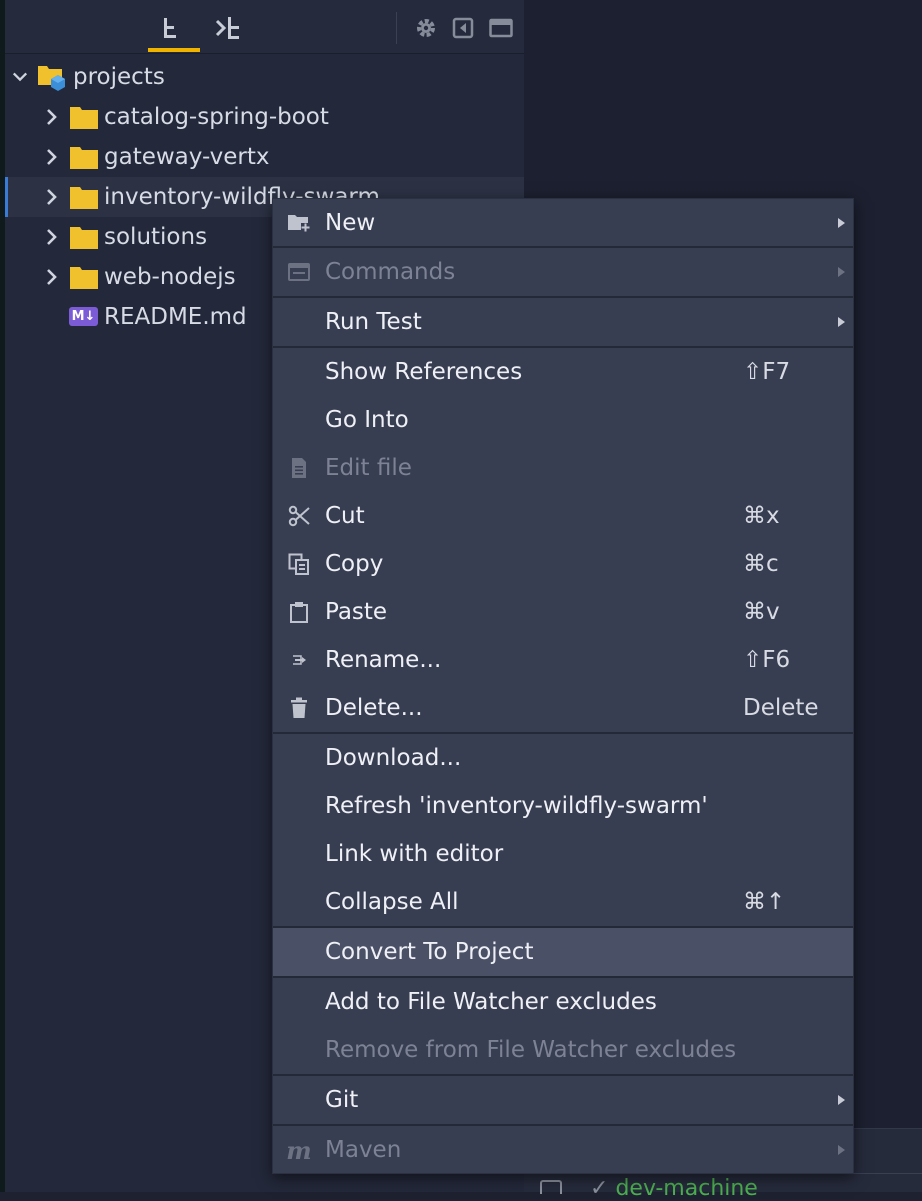 The height and width of the screenshot is (1201, 922). Describe the element at coordinates (761, 564) in the screenshot. I see `menu-item-shortcut: ⌘c` at that location.